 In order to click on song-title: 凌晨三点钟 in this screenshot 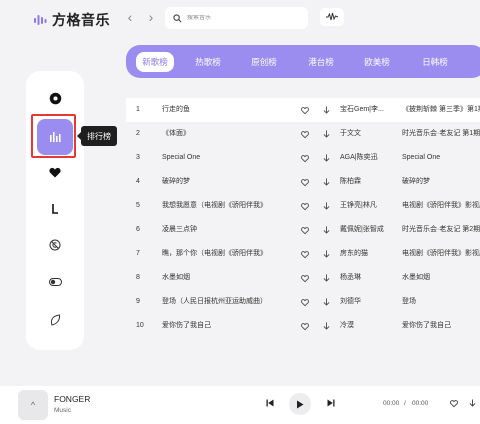, I will do `click(237, 230)`.